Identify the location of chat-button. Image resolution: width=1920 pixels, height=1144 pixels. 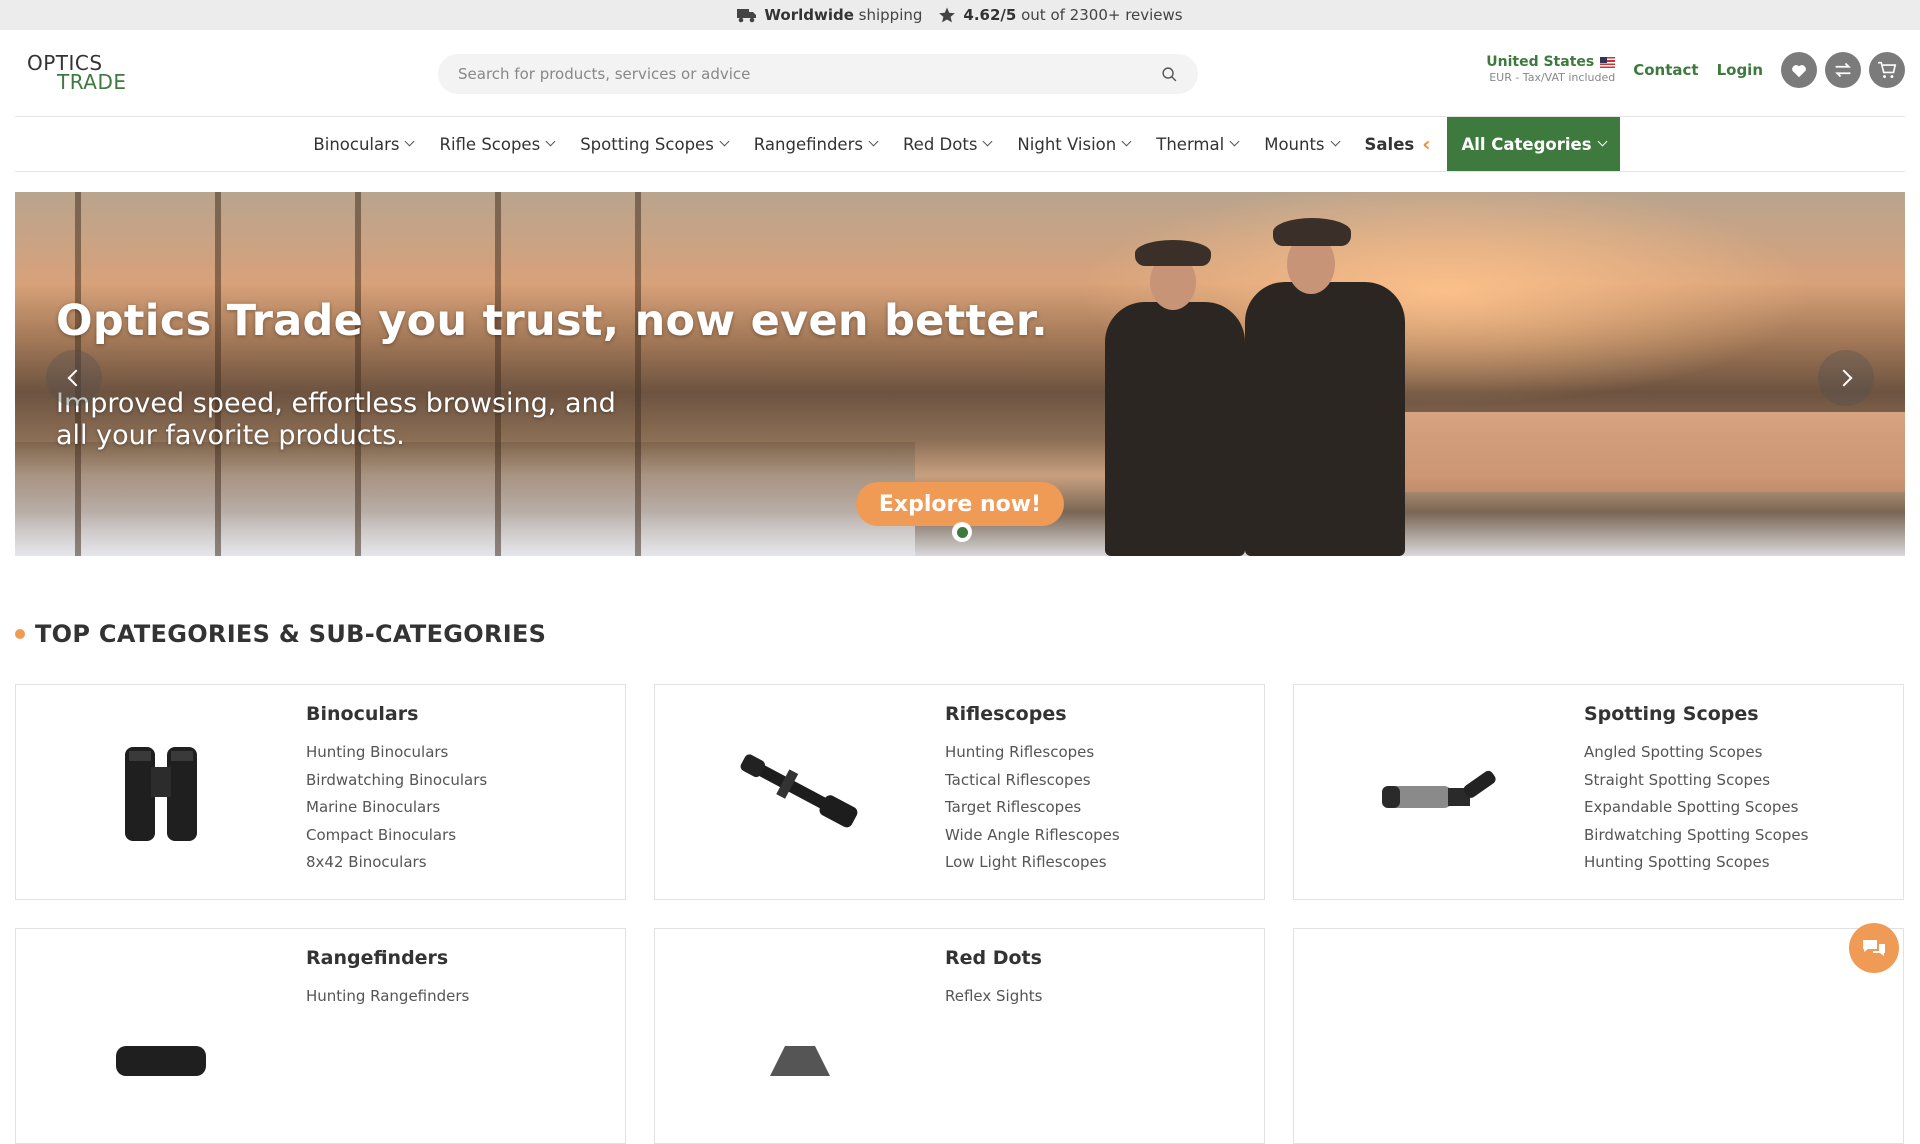
(1874, 948).